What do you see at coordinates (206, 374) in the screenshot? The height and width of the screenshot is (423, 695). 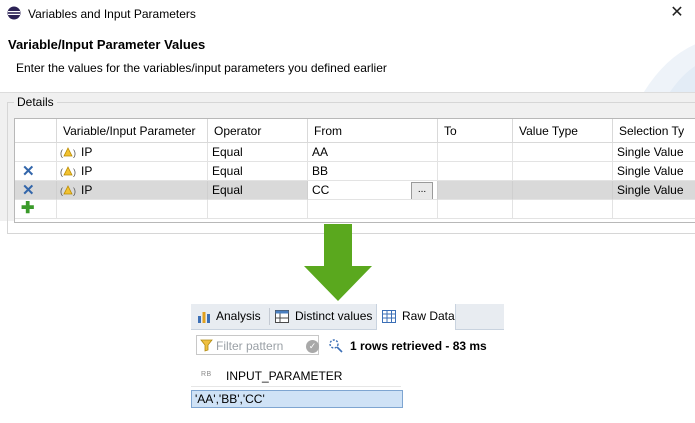 I see `column-type-badge: RB` at bounding box center [206, 374].